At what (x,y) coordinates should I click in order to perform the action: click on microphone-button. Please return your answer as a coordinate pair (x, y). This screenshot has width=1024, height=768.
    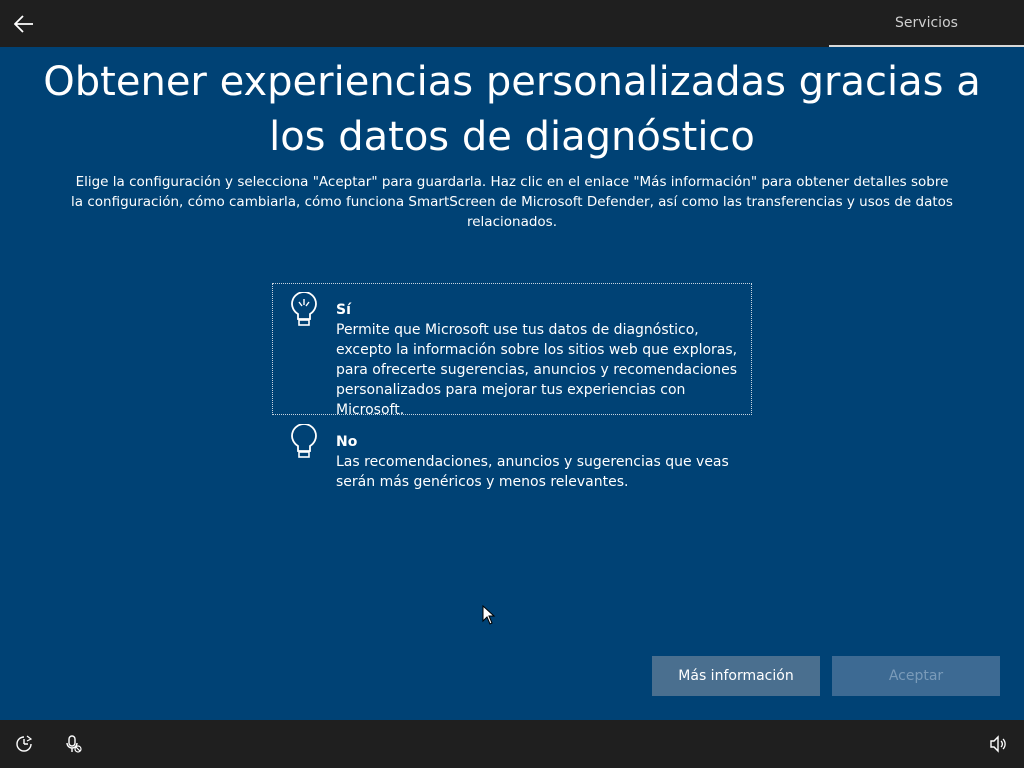
    Looking at the image, I should click on (73, 744).